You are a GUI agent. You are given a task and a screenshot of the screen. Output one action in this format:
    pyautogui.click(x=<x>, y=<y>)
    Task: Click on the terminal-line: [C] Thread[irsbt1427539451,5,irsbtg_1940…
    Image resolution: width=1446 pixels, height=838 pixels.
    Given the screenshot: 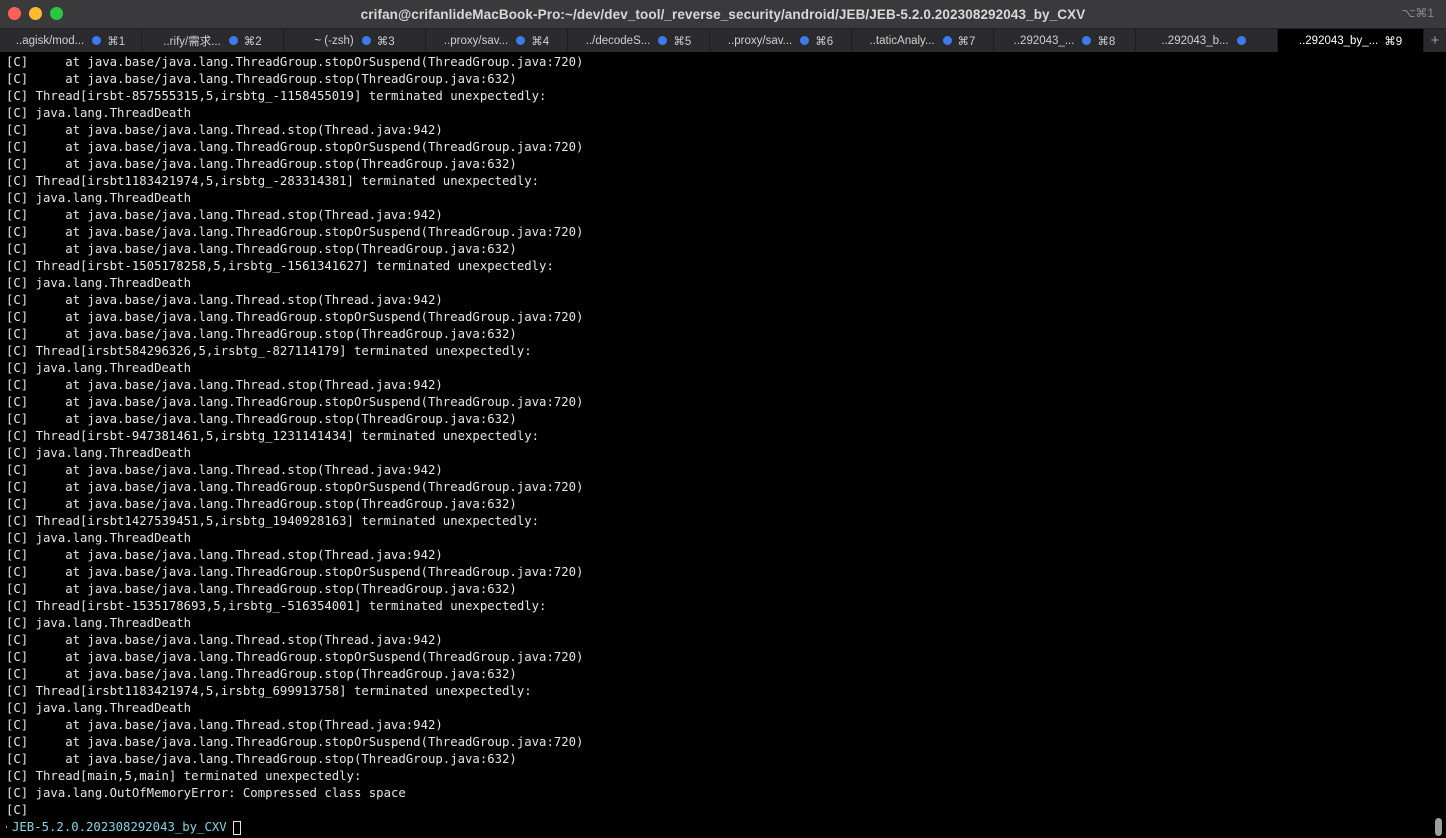 What is the action you would take?
    pyautogui.click(x=273, y=521)
    